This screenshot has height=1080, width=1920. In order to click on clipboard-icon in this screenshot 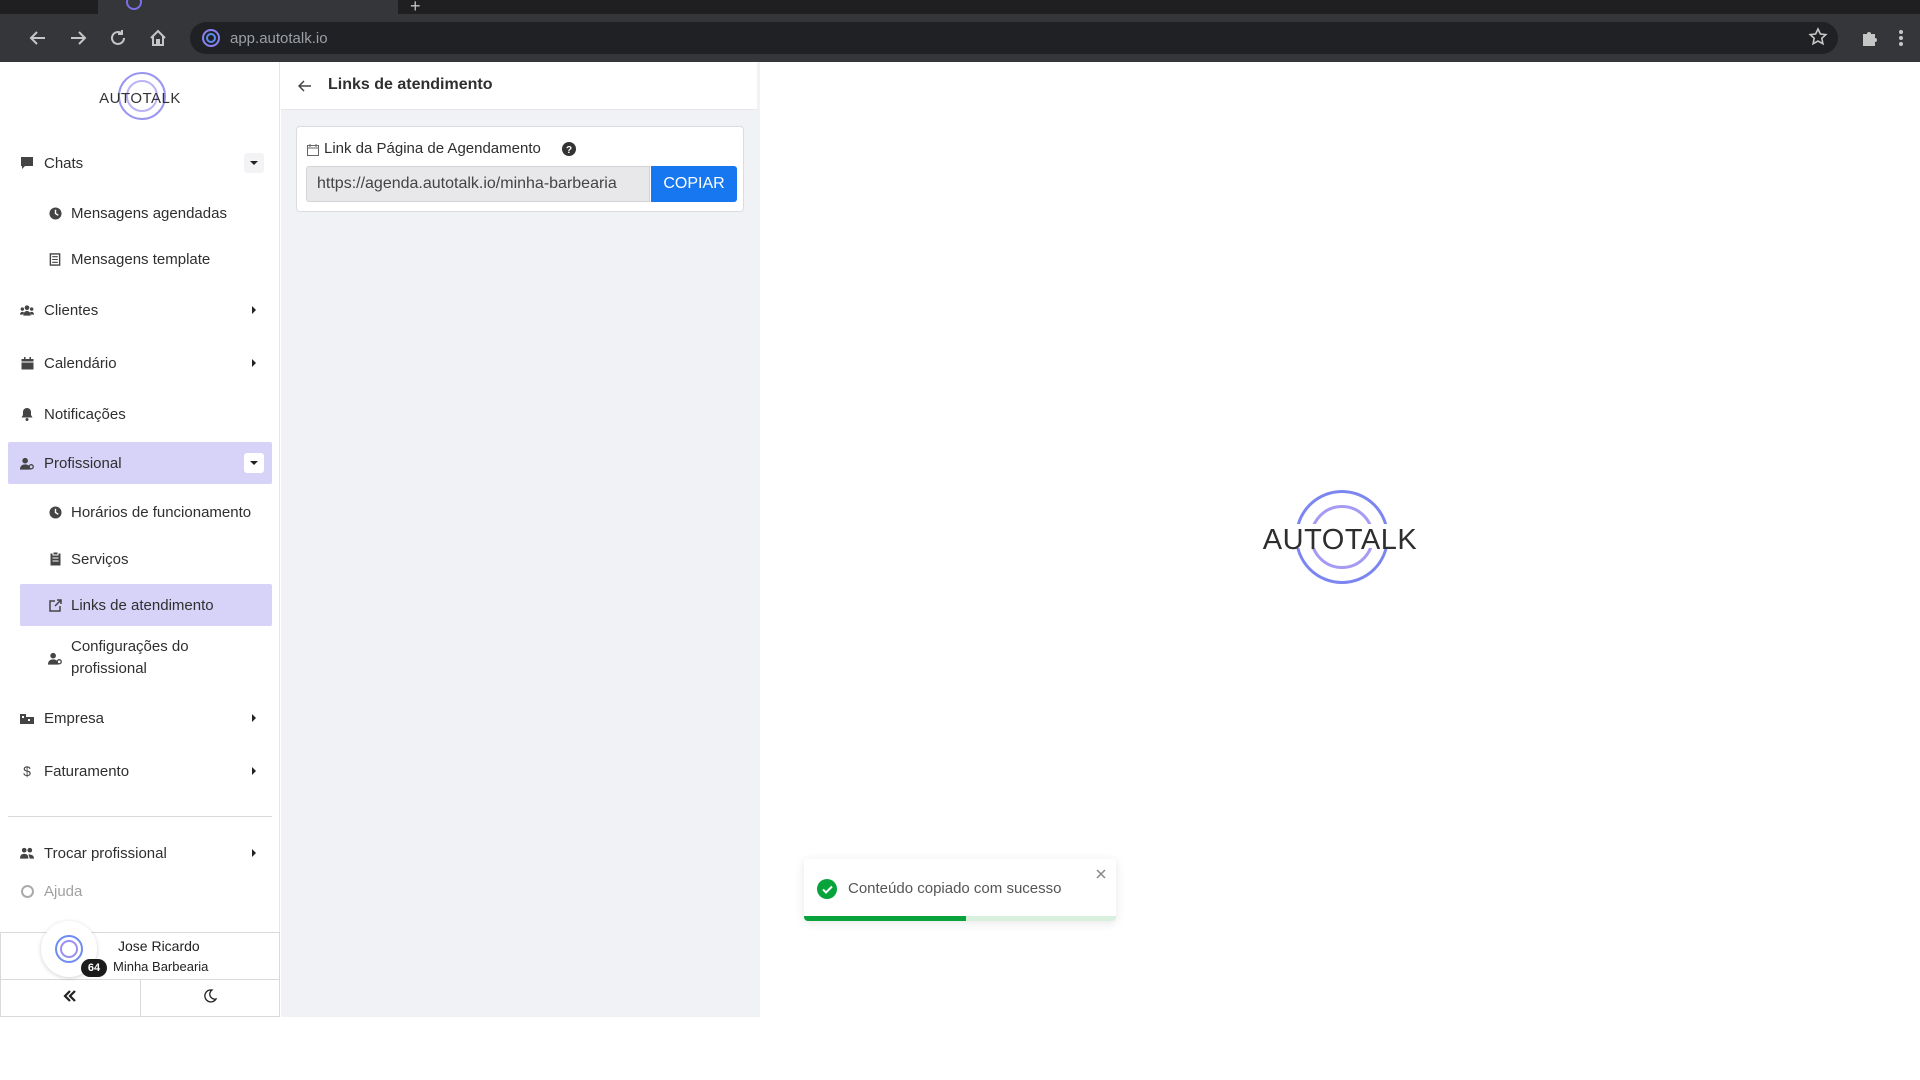, I will do `click(55, 559)`.